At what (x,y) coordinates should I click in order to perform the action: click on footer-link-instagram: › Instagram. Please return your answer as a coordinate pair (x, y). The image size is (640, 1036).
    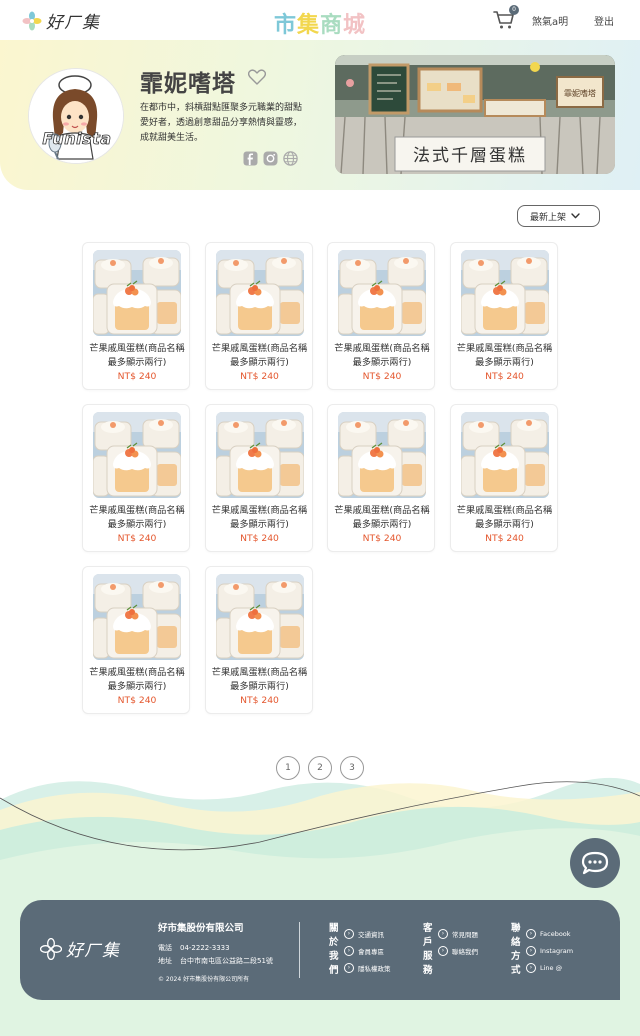
    Looking at the image, I should click on (549, 950).